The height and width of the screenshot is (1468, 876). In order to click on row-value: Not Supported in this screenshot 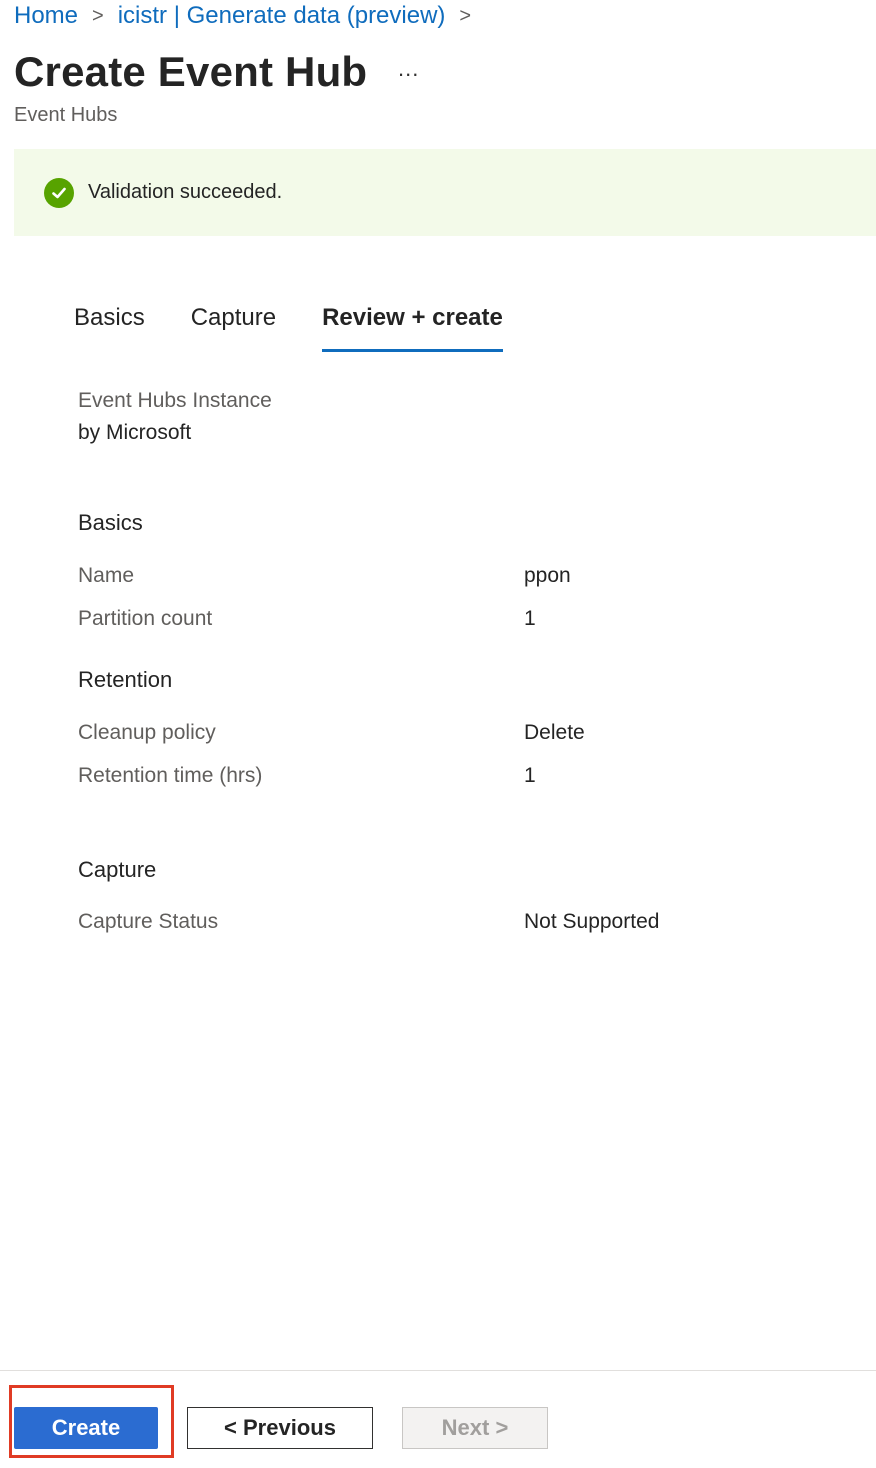, I will do `click(592, 921)`.